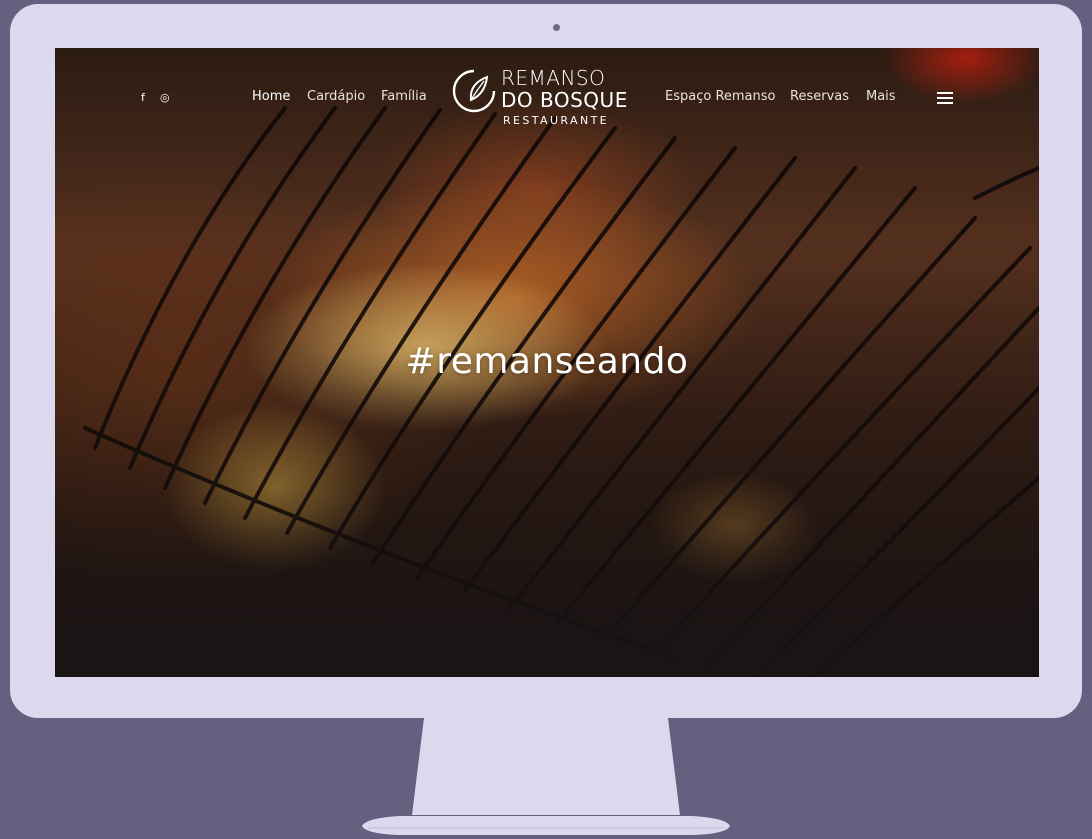 Image resolution: width=1092 pixels, height=839 pixels. What do you see at coordinates (553, 78) in the screenshot?
I see `logo-text-remanso: REMANSO` at bounding box center [553, 78].